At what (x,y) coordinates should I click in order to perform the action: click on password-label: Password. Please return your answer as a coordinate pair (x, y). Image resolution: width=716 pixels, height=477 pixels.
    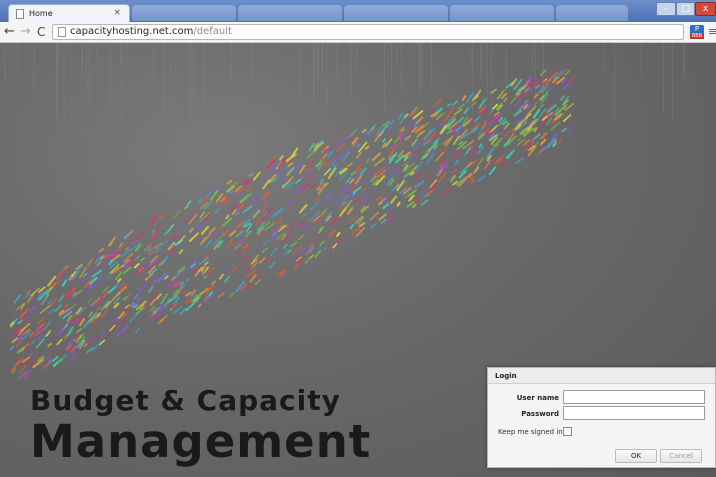
    Looking at the image, I should click on (540, 414).